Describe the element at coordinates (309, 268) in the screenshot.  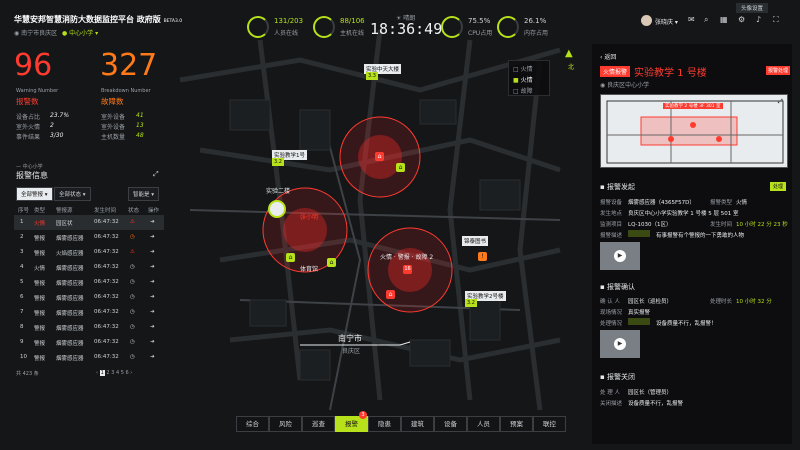
I see `map-label: 体育馆` at that location.